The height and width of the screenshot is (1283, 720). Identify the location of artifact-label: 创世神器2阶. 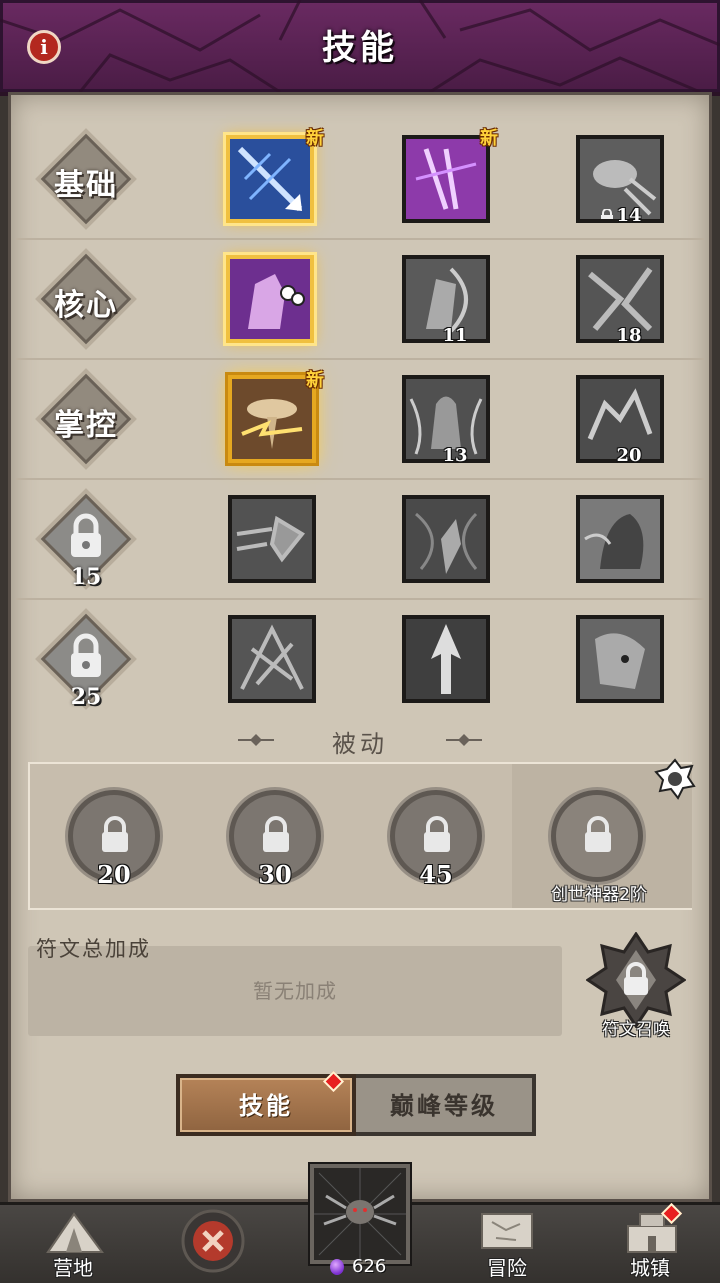
(599, 895).